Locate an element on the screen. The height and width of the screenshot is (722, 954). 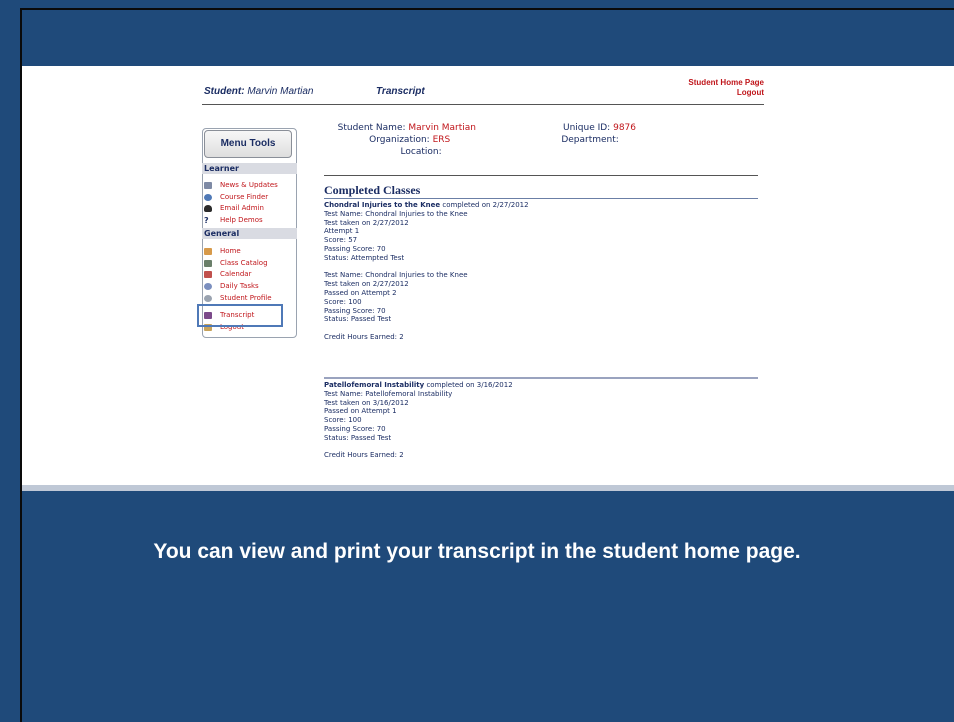
calendar-icon is located at coordinates (208, 274).